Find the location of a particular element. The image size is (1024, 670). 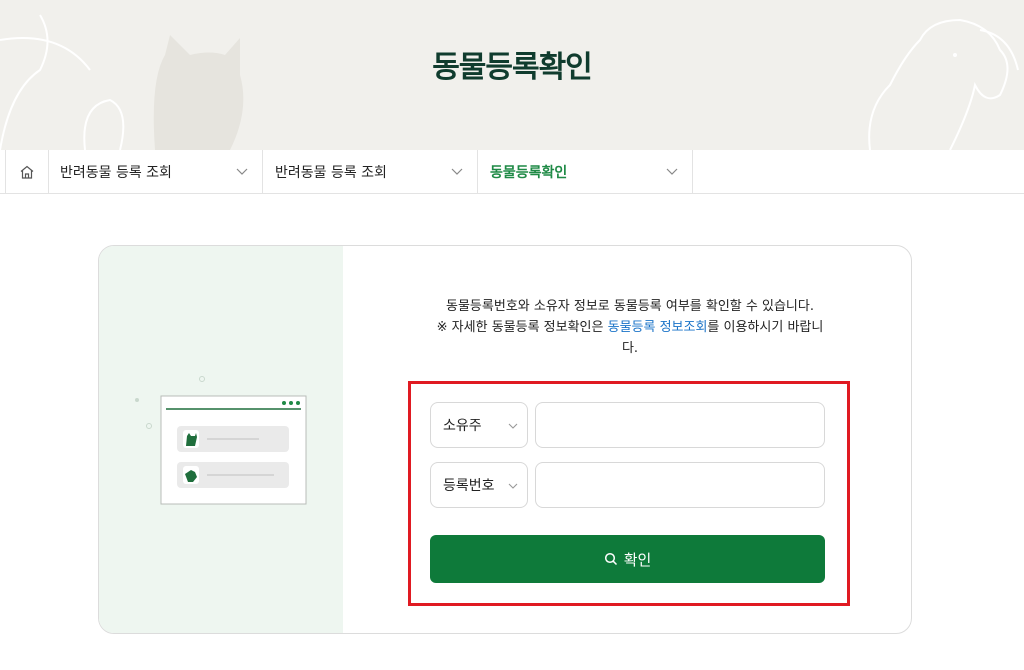

owner-name-input is located at coordinates (680, 425).